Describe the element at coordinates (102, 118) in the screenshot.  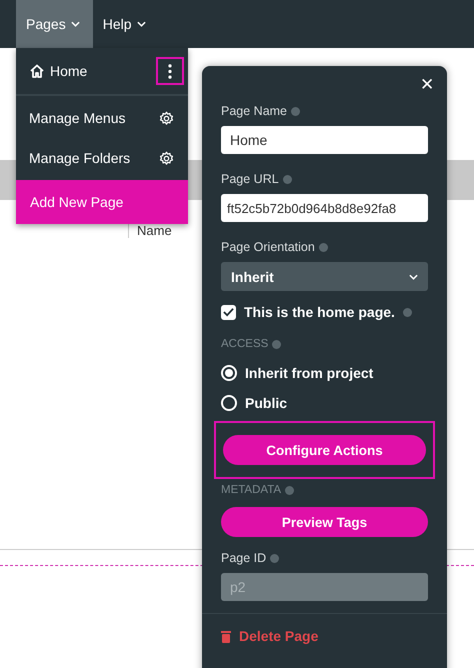
I see `menu-item: Manage Menus` at that location.